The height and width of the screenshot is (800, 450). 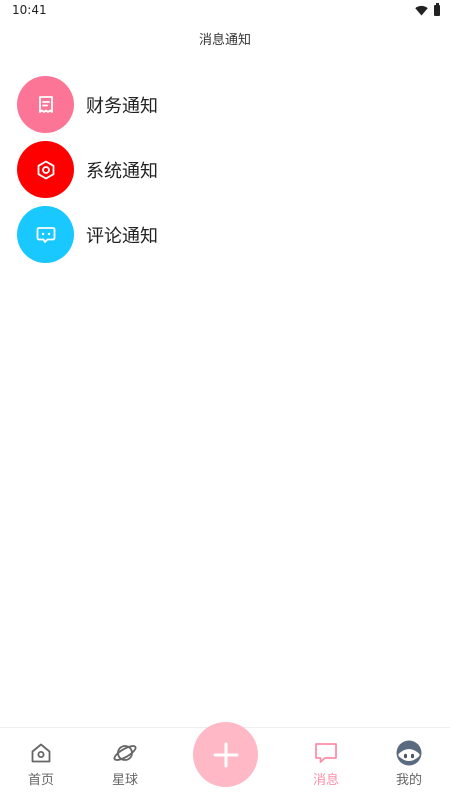 What do you see at coordinates (124, 780) in the screenshot?
I see `tab-planet-label: 星球` at bounding box center [124, 780].